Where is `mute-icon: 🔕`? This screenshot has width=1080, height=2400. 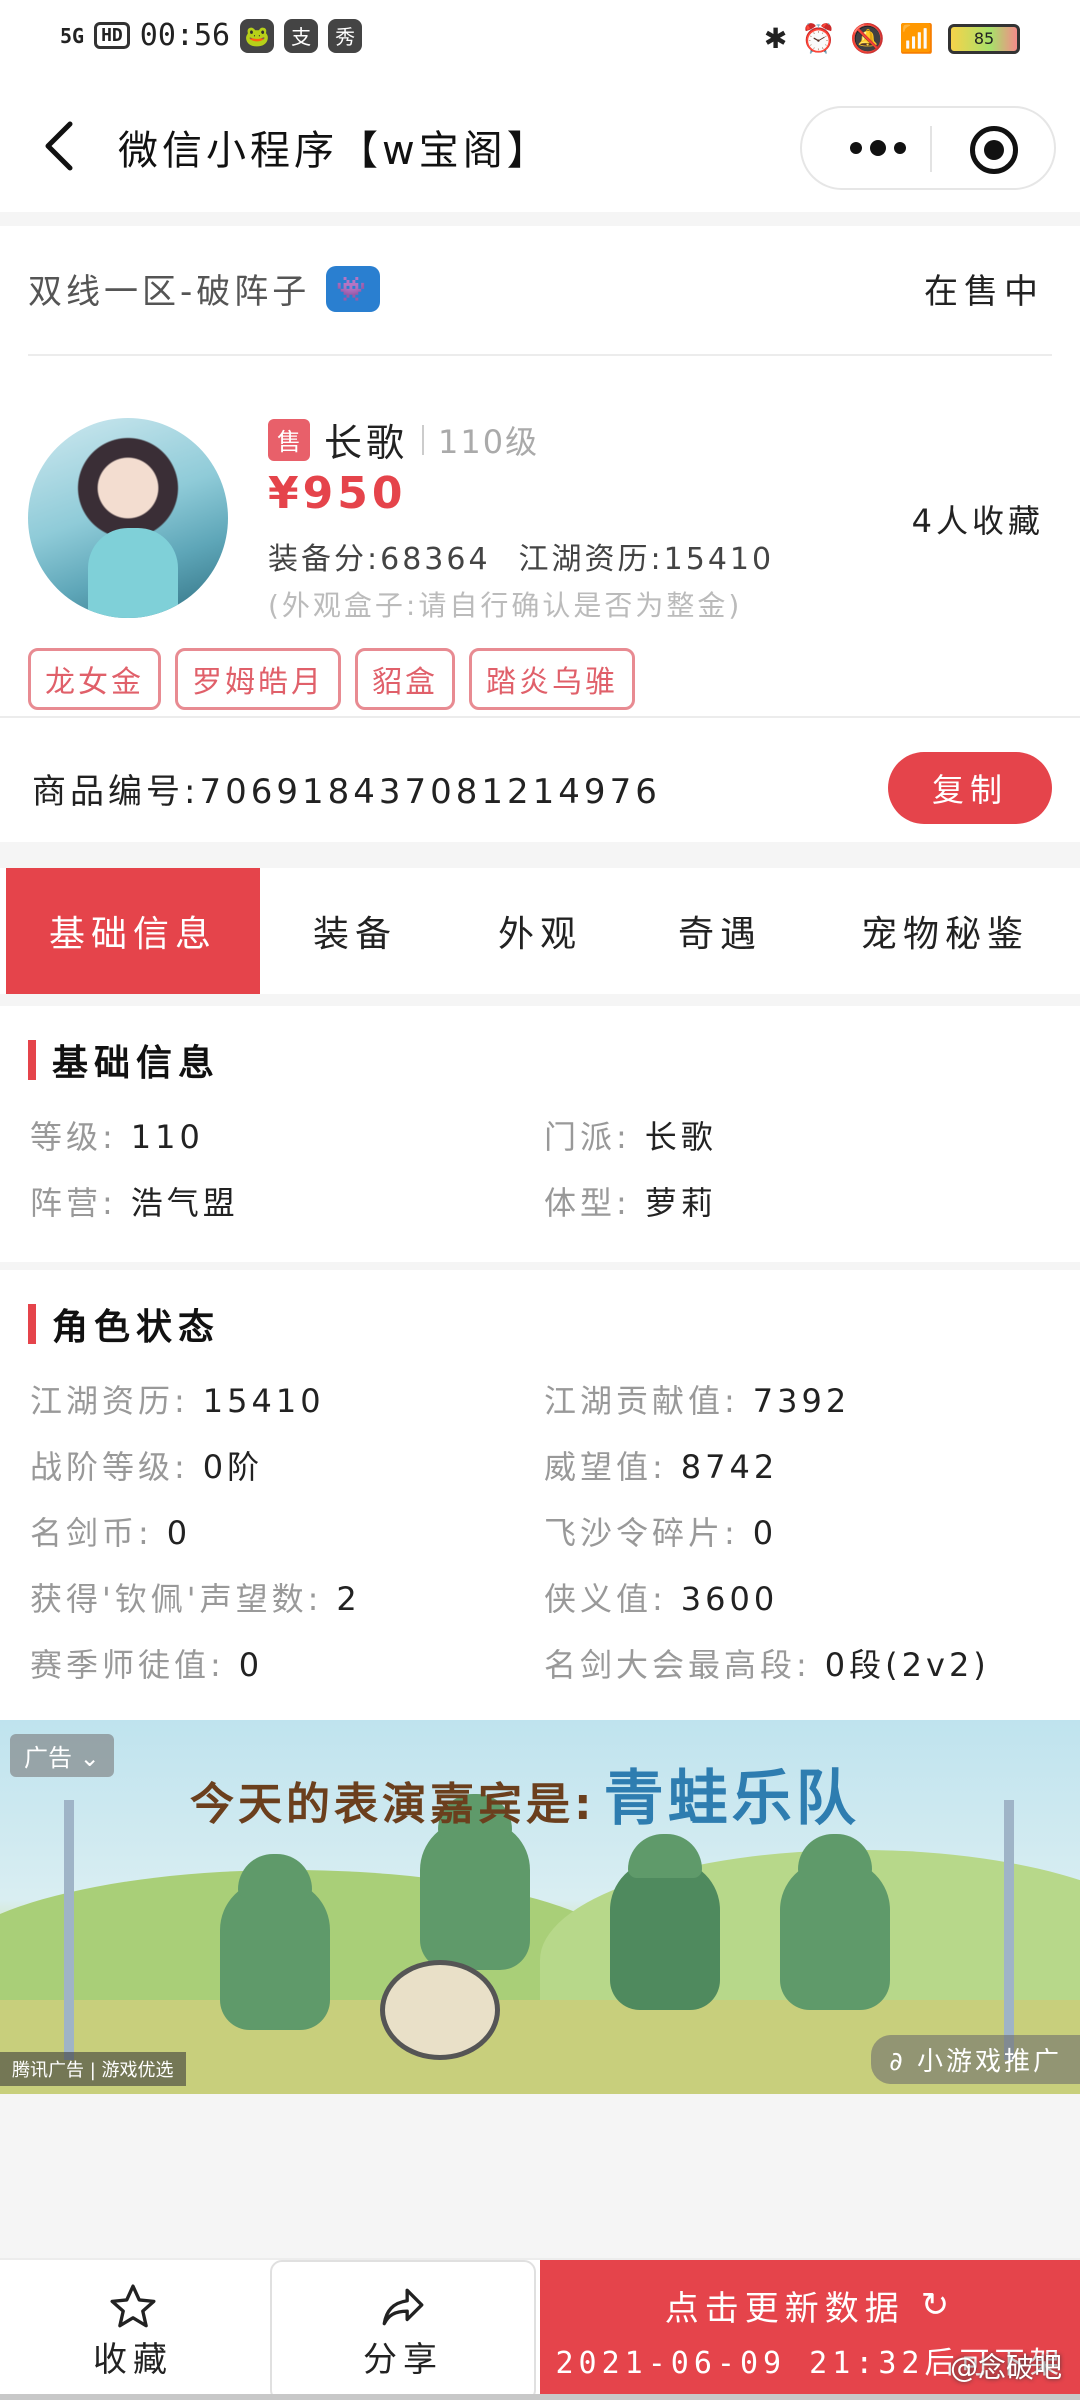 mute-icon: 🔕 is located at coordinates (868, 38).